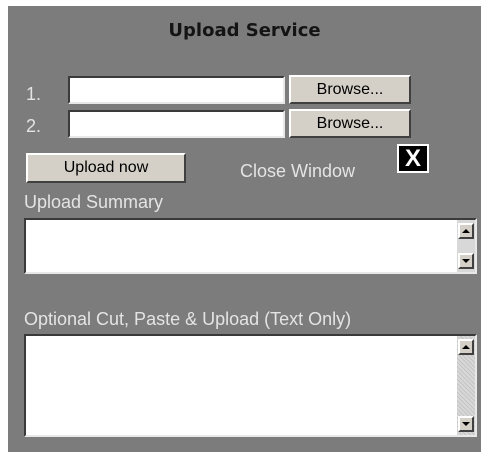 The width and height of the screenshot is (490, 458). What do you see at coordinates (106, 168) in the screenshot?
I see `upload-now-button: Upload now` at bounding box center [106, 168].